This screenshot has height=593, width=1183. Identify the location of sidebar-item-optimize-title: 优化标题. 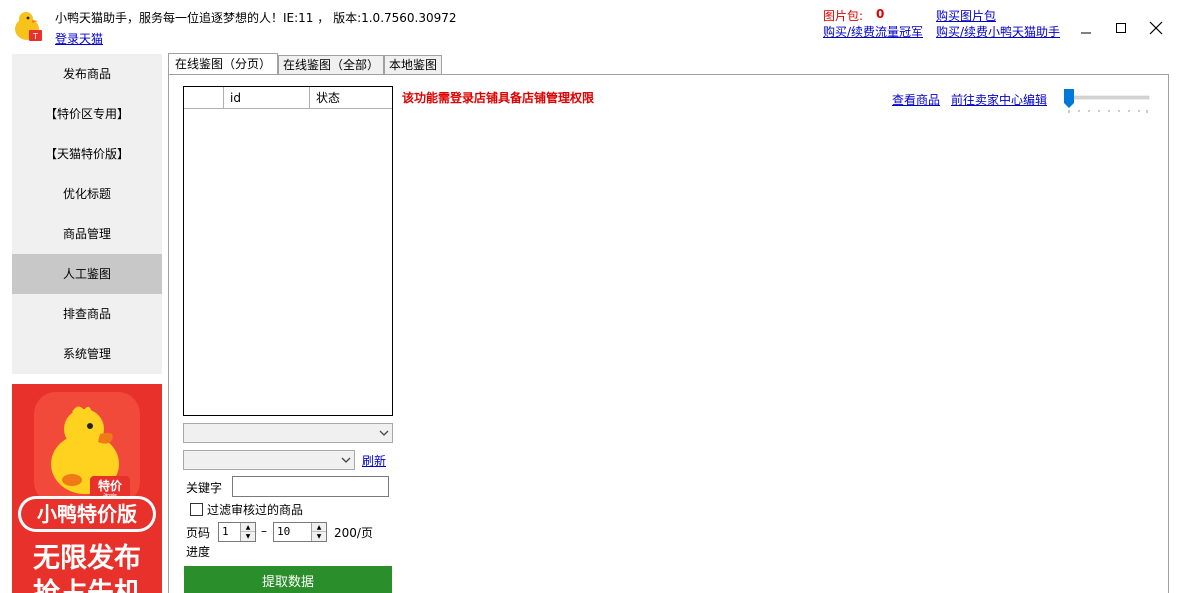
(87, 194).